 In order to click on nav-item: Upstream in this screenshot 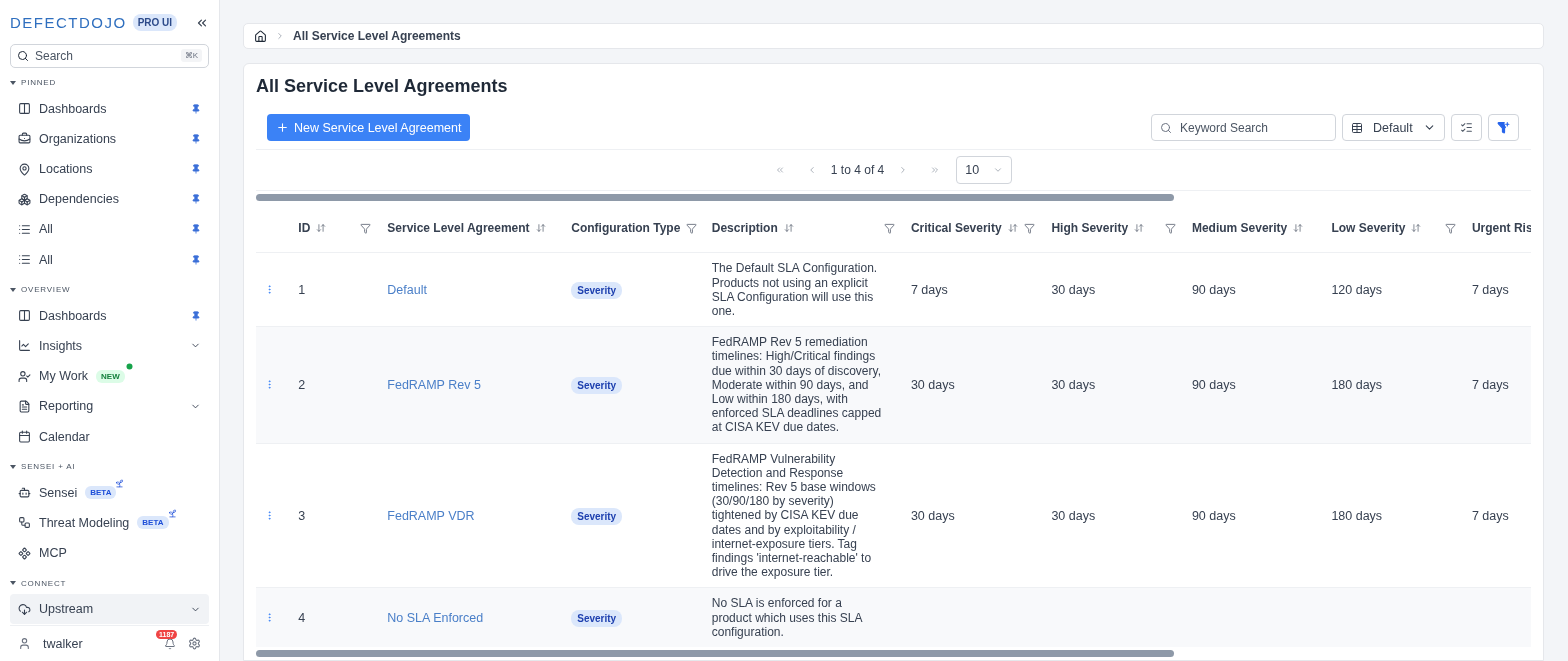, I will do `click(109, 609)`.